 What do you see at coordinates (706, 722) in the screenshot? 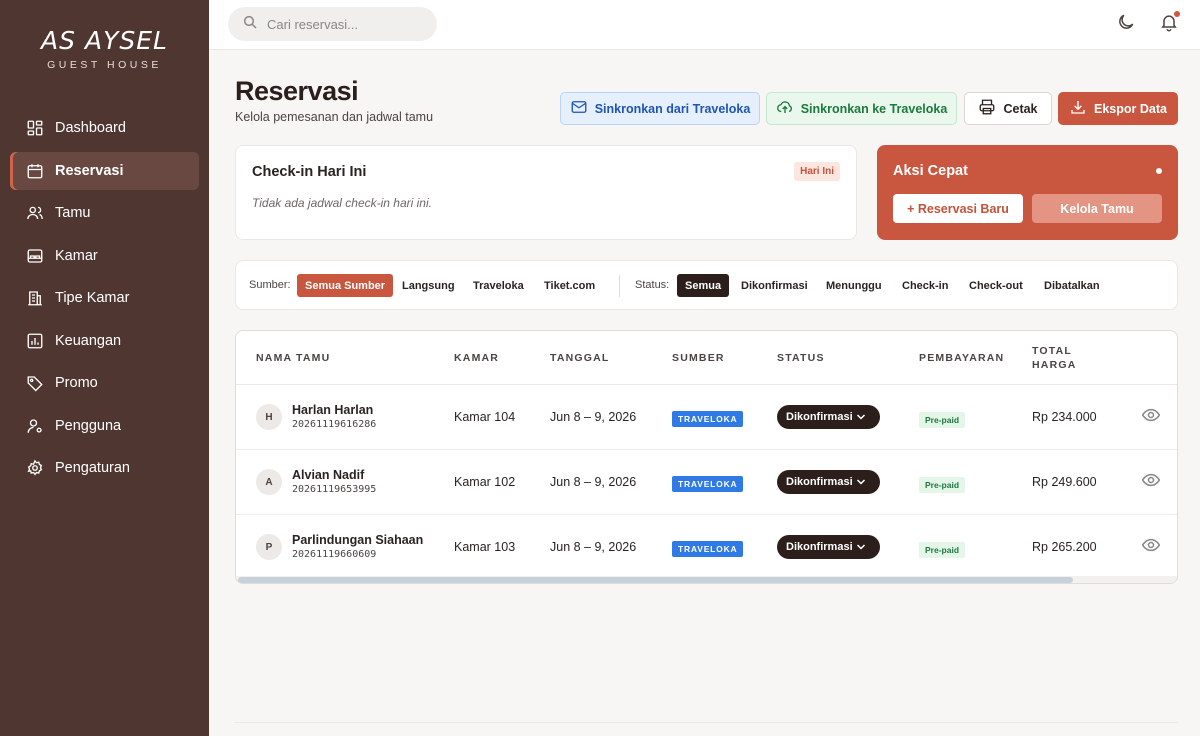
I see `footer-divider` at bounding box center [706, 722].